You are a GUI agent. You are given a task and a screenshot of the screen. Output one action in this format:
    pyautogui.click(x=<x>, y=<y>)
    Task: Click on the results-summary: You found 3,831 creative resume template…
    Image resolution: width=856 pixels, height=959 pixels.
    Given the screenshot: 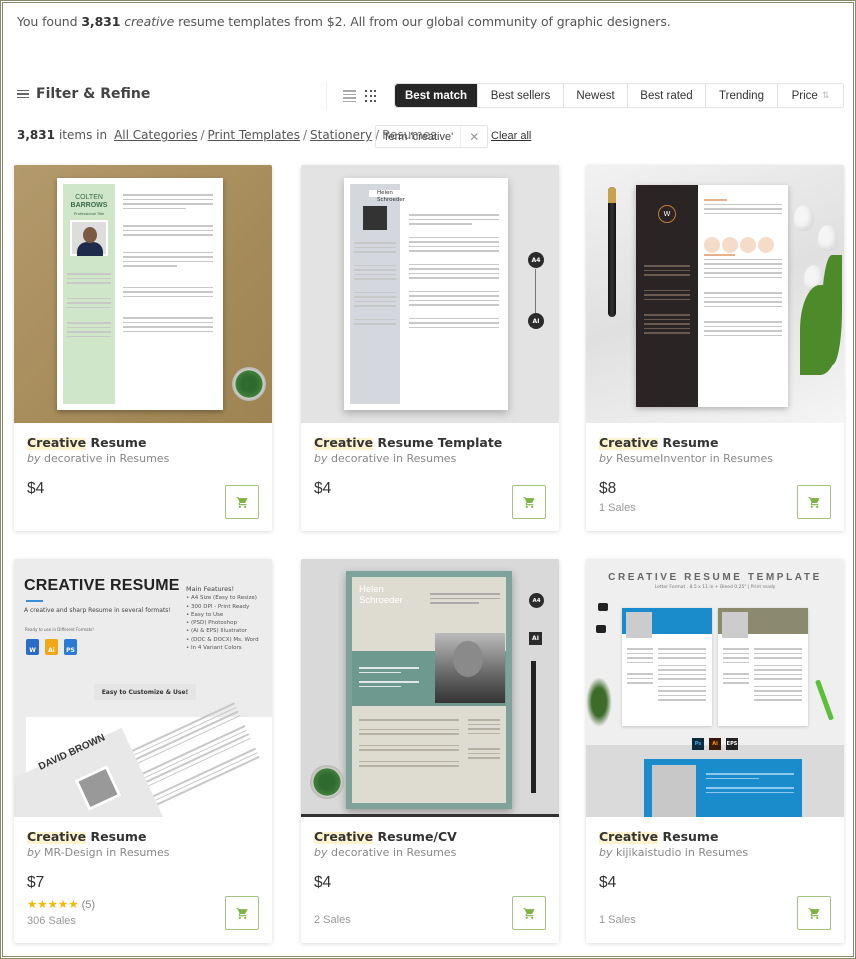 What is the action you would take?
    pyautogui.click(x=344, y=21)
    